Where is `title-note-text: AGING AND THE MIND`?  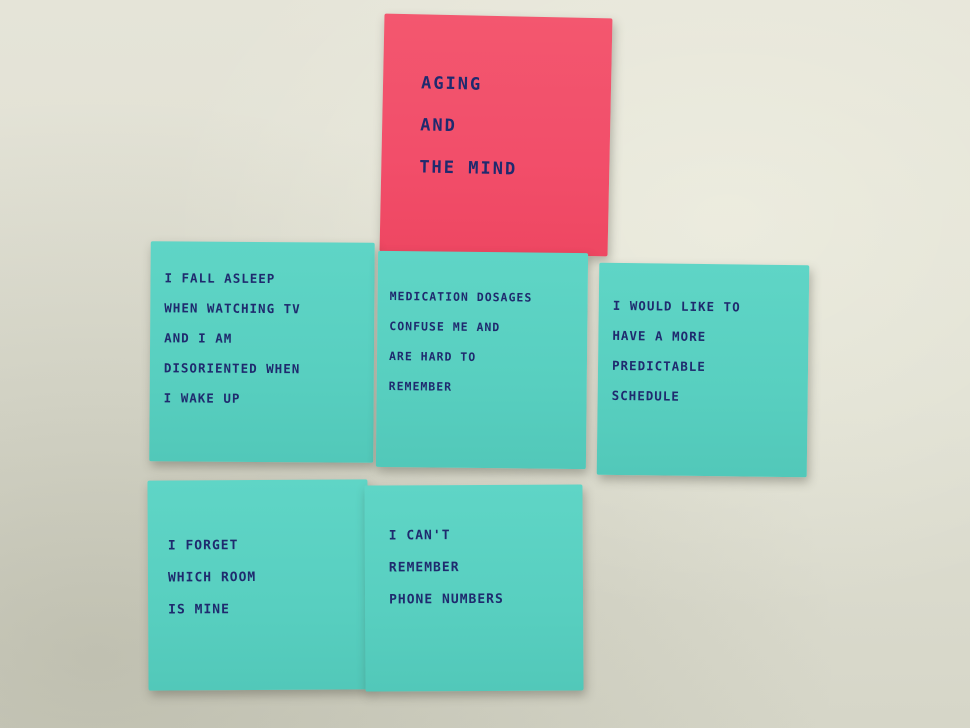 title-note-text: AGING AND THE MIND is located at coordinates (468, 126).